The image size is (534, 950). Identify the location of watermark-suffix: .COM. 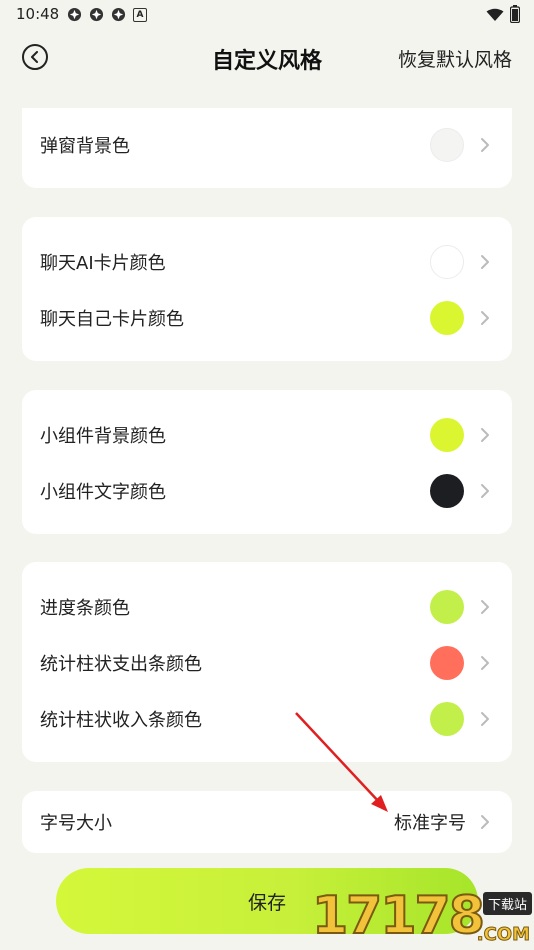
(503, 935).